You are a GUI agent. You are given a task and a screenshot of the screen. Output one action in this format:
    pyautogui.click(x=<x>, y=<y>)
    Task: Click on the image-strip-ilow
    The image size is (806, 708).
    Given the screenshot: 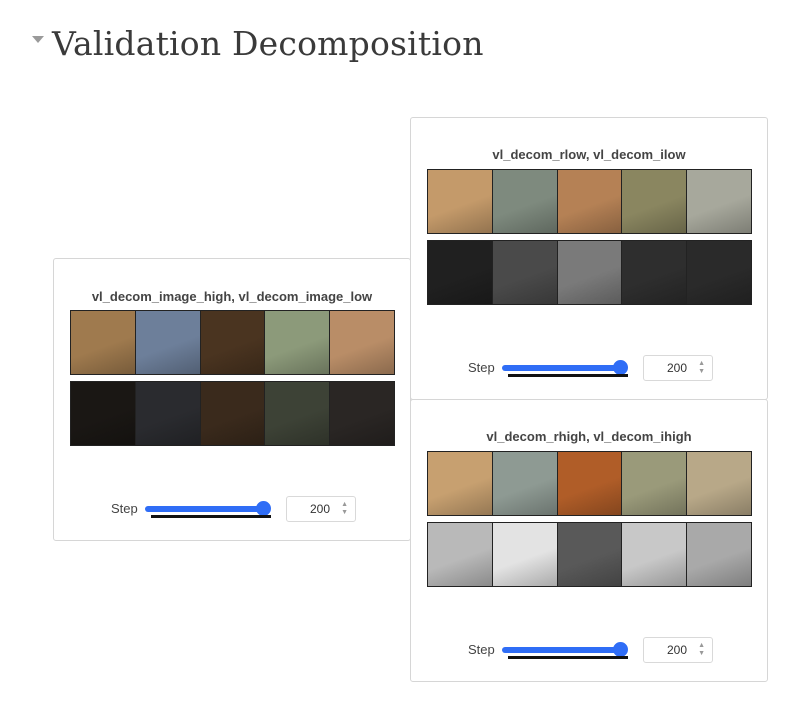 What is the action you would take?
    pyautogui.click(x=589, y=272)
    